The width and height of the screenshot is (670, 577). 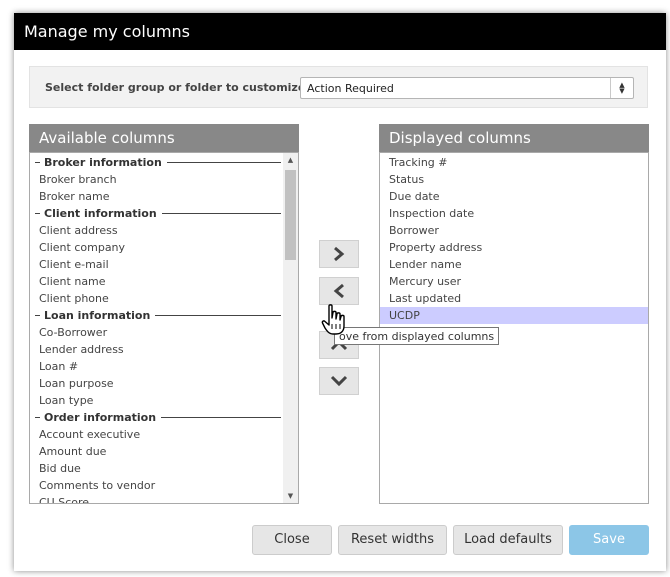 I want to click on displayed-column-item: Borrower, so click(x=514, y=230).